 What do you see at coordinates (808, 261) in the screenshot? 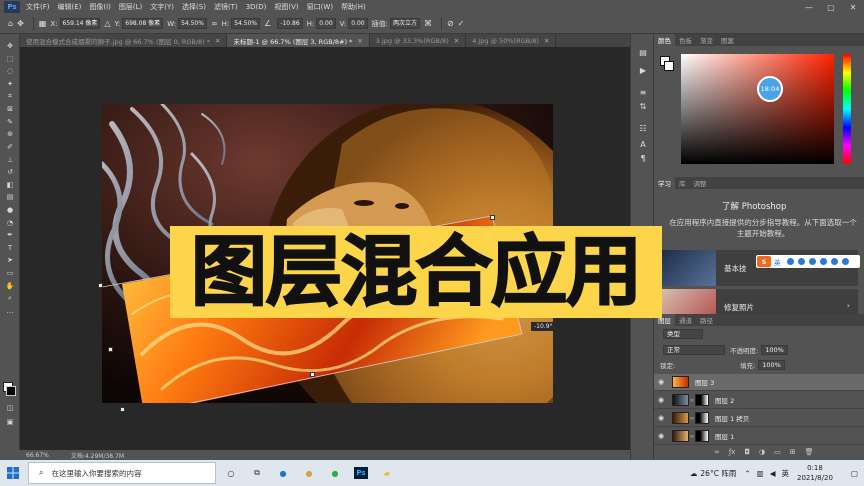
I see `ime-toolbar: S 英` at bounding box center [808, 261].